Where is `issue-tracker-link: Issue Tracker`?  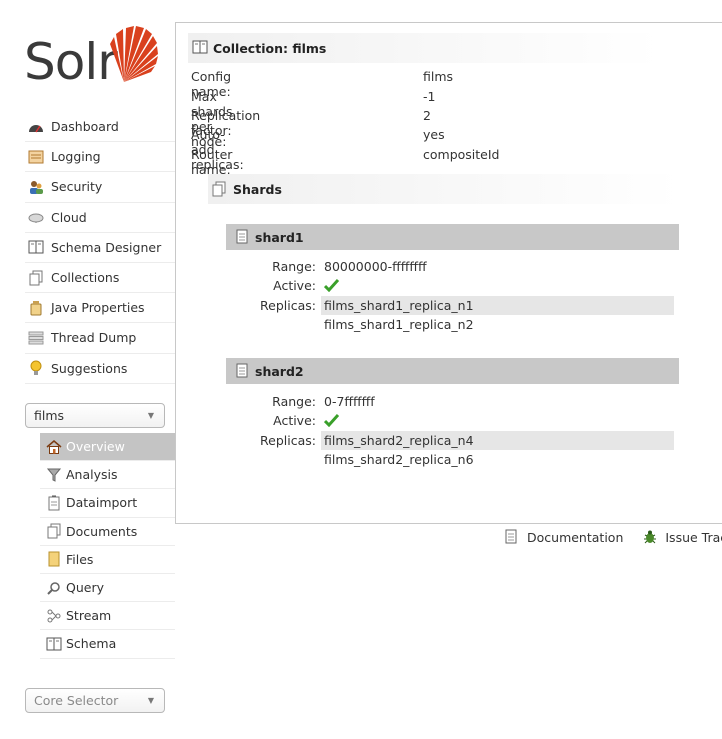
issue-tracker-link: Issue Tracker is located at coordinates (682, 537).